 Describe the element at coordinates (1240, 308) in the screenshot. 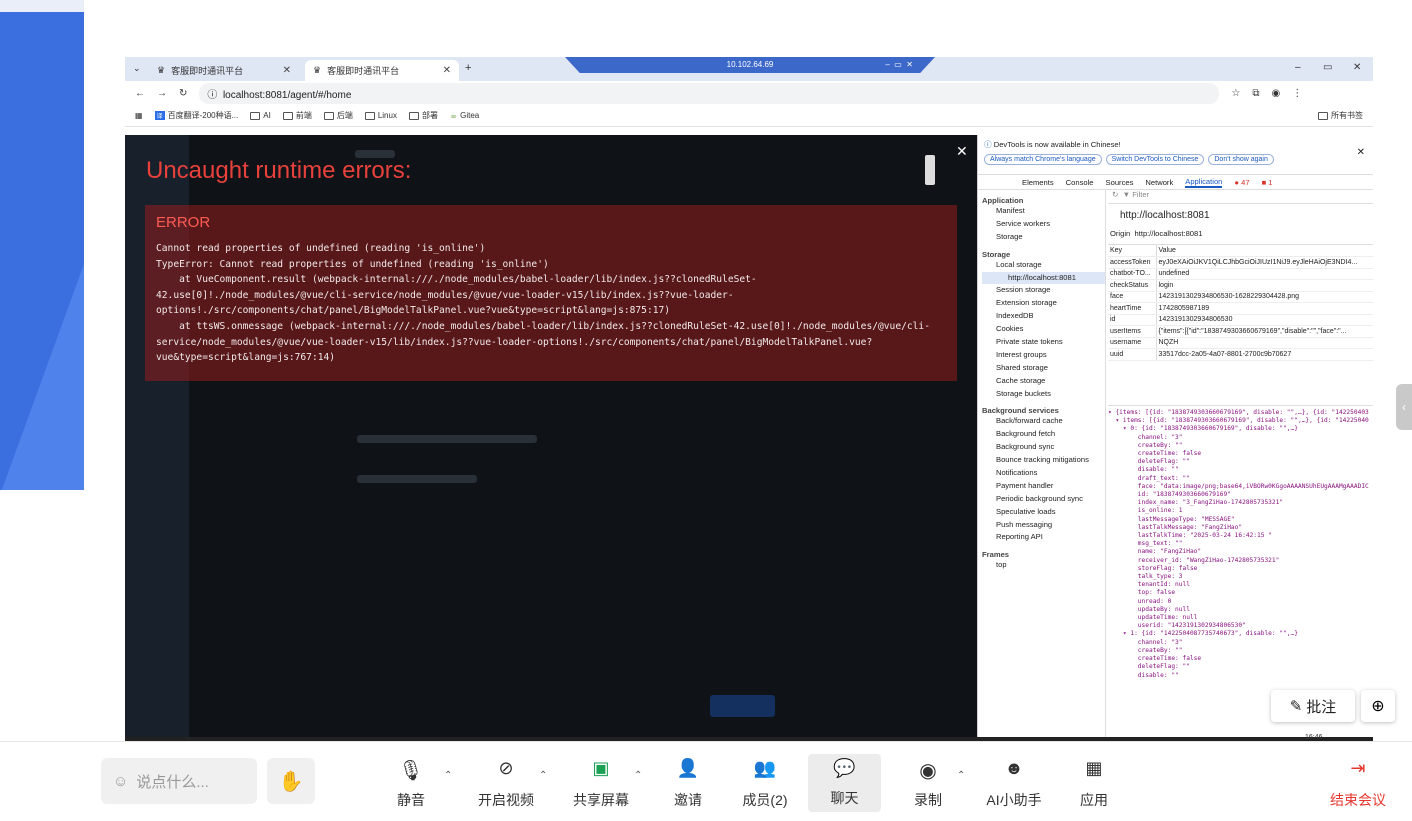

I see `table-row: heartTime 1742805987189` at that location.